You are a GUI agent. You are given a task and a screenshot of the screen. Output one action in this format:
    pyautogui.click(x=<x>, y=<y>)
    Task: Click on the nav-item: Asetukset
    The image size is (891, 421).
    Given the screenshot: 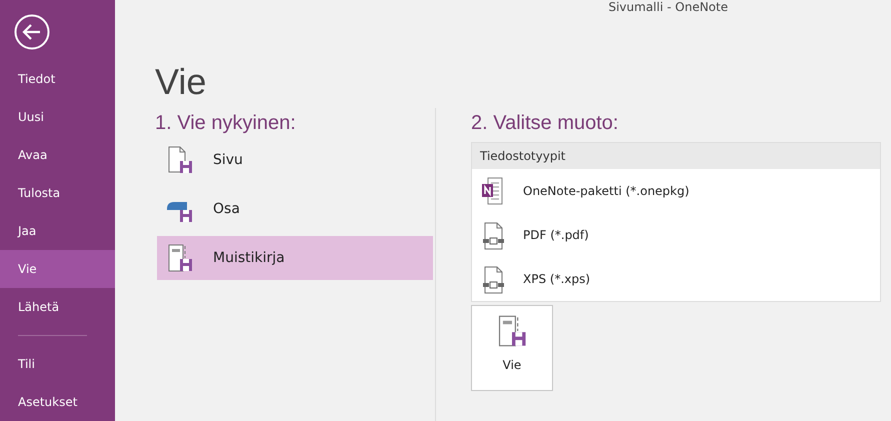 What is the action you would take?
    pyautogui.click(x=57, y=402)
    